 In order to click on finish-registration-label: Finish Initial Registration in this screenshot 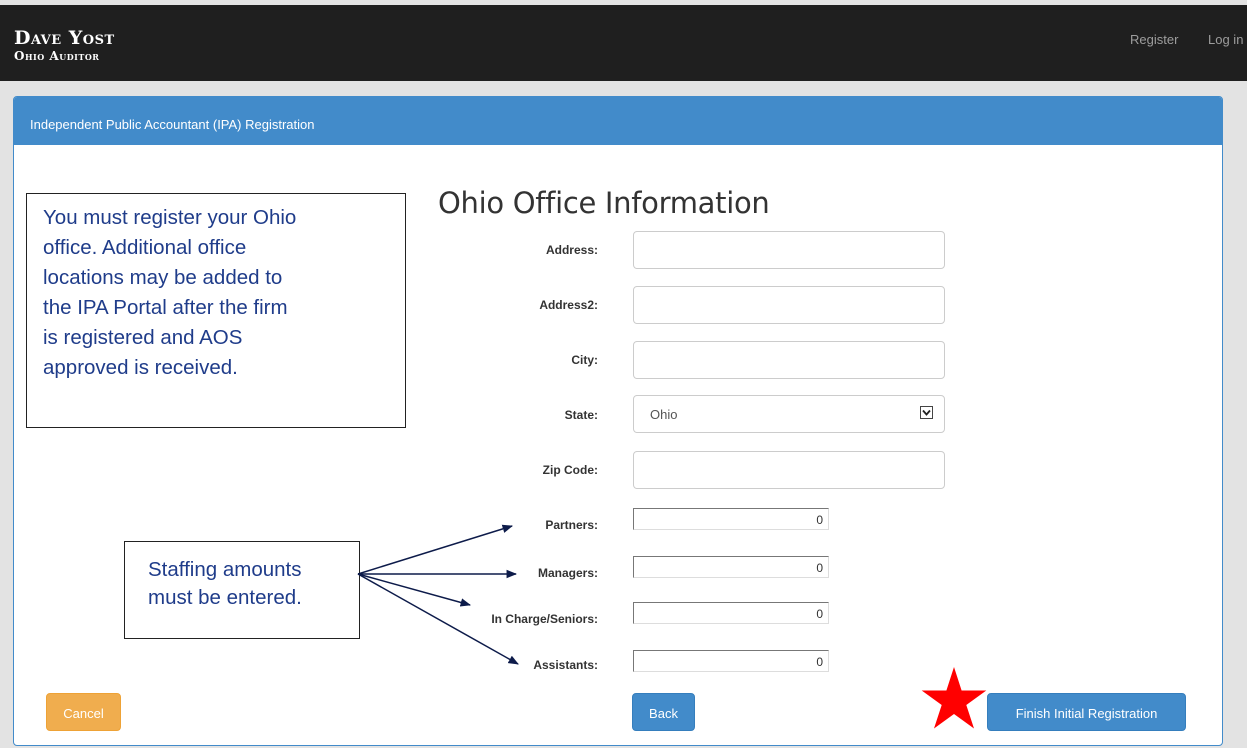, I will do `click(1086, 713)`.